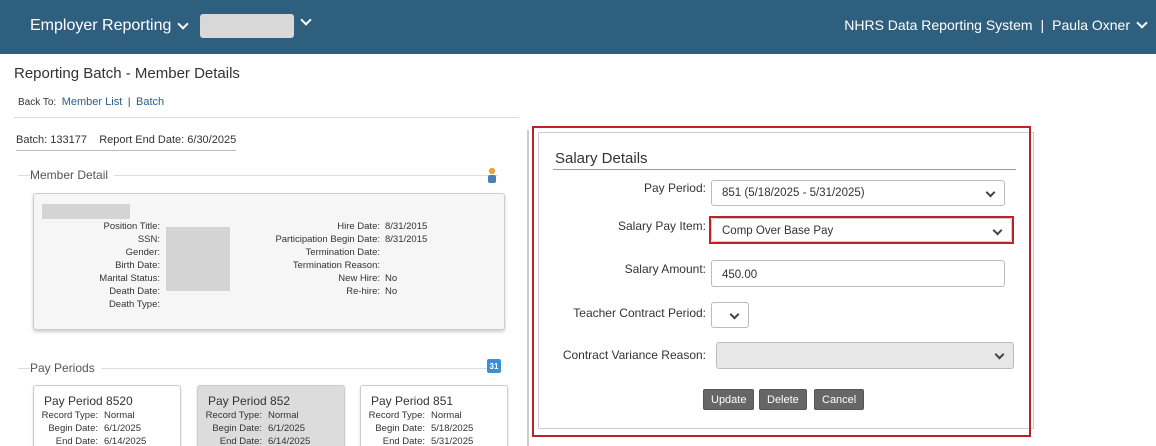 The width and height of the screenshot is (1156, 446). I want to click on salary-amount-value: 450.00, so click(740, 275).